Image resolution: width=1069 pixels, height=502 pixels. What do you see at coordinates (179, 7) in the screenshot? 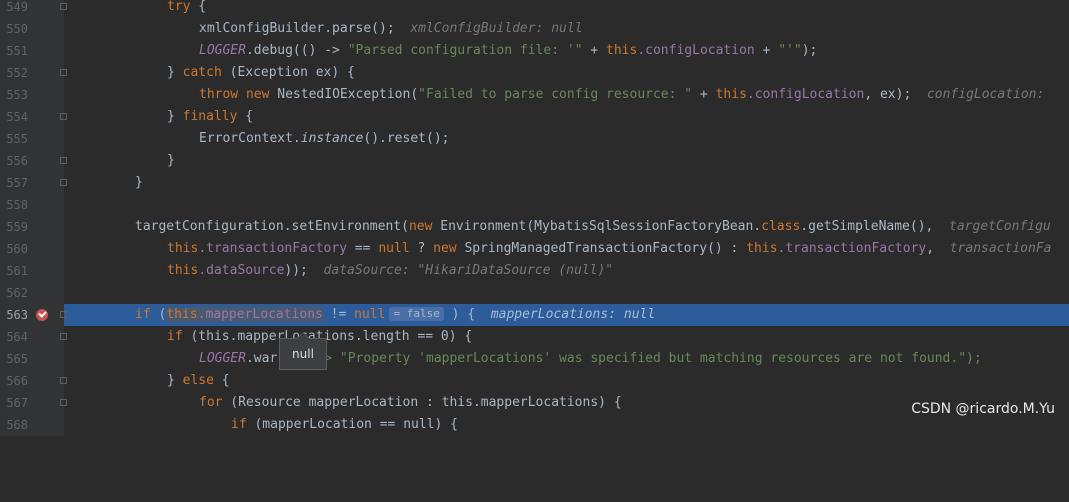
I see `keyword: try` at bounding box center [179, 7].